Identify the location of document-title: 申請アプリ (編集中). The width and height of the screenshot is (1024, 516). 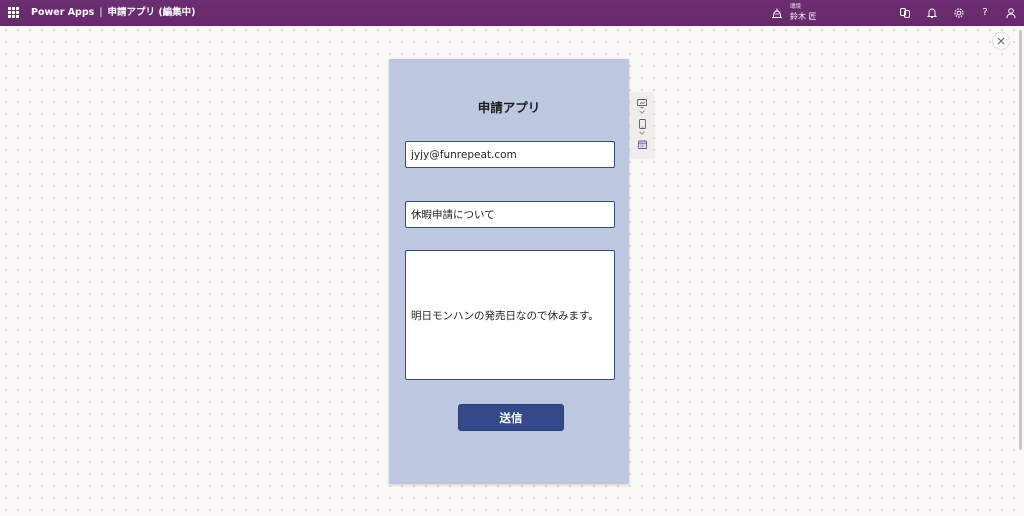
(151, 12).